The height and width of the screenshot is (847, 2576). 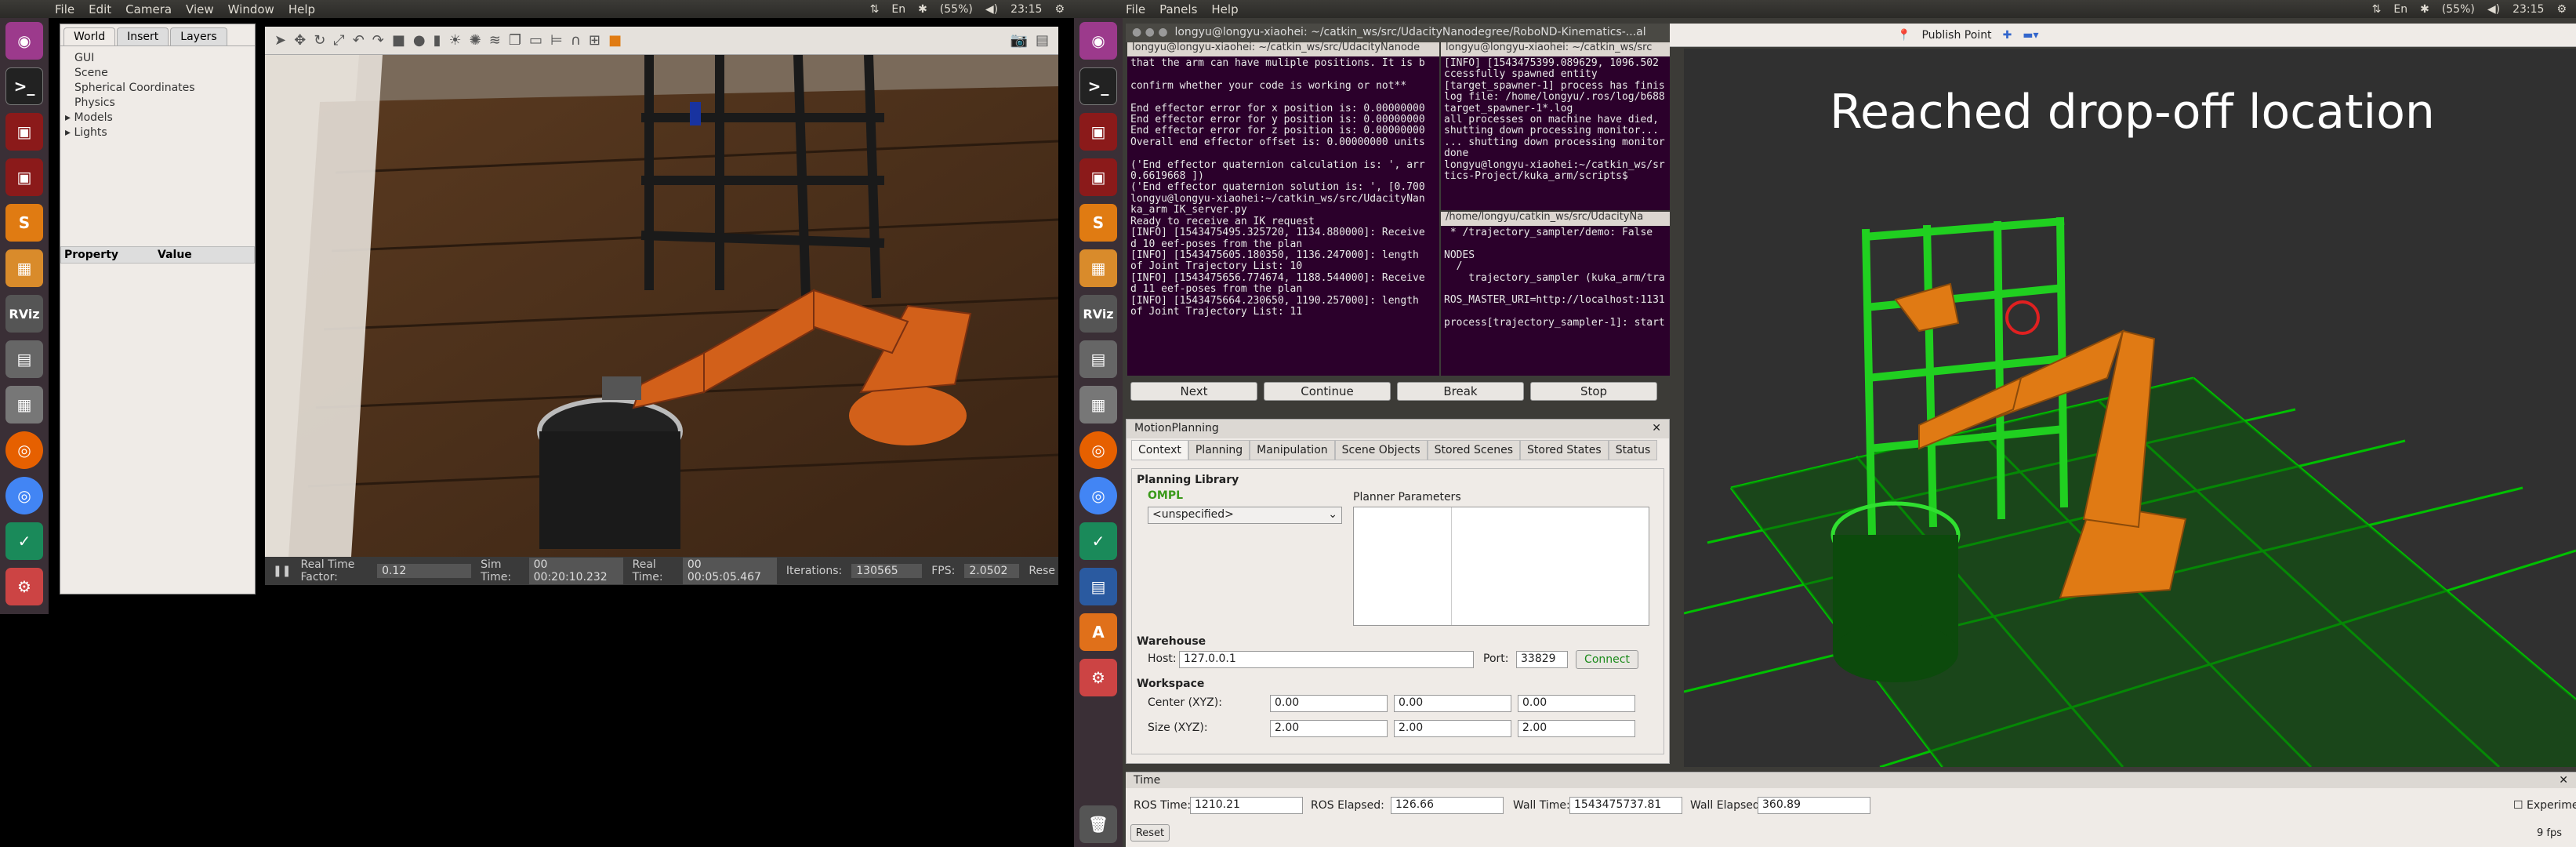 What do you see at coordinates (153, 132) in the screenshot?
I see `tree-item-lights: ▸ Lights` at bounding box center [153, 132].